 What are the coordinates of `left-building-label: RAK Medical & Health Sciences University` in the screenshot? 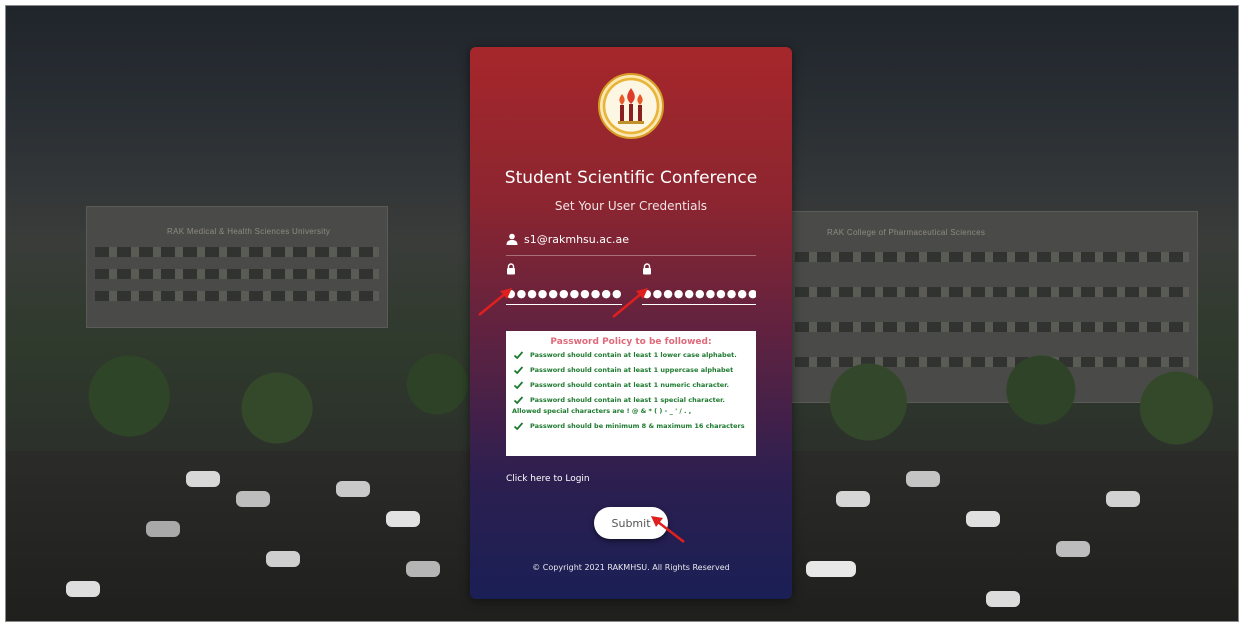 It's located at (249, 231).